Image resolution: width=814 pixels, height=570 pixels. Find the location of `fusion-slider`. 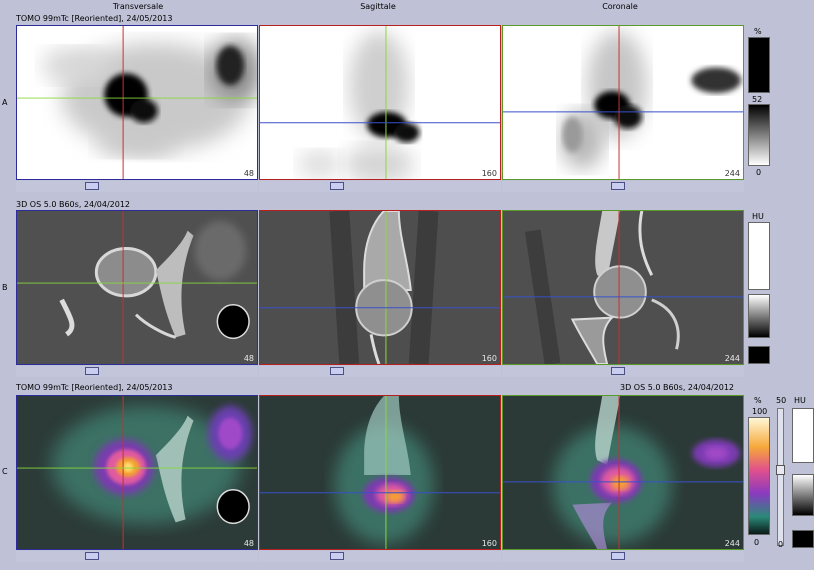

fusion-slider is located at coordinates (780, 477).